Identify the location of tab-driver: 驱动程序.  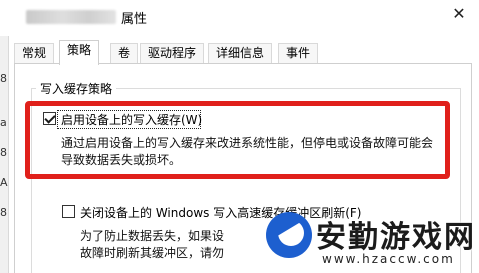
(172, 53).